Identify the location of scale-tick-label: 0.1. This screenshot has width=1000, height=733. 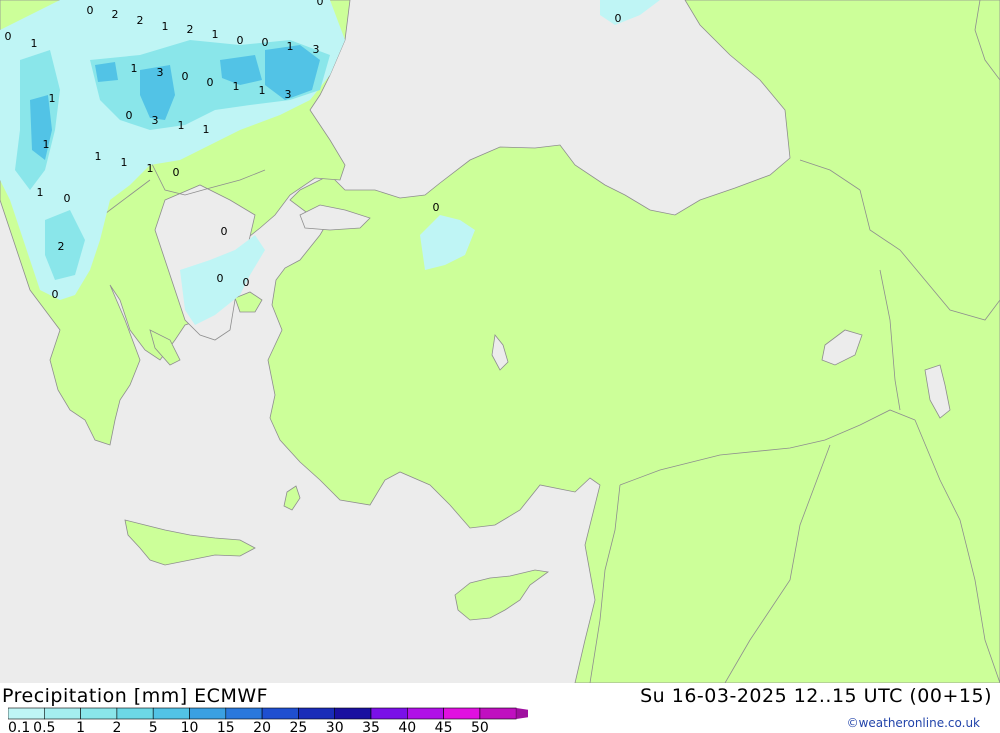
(19, 726).